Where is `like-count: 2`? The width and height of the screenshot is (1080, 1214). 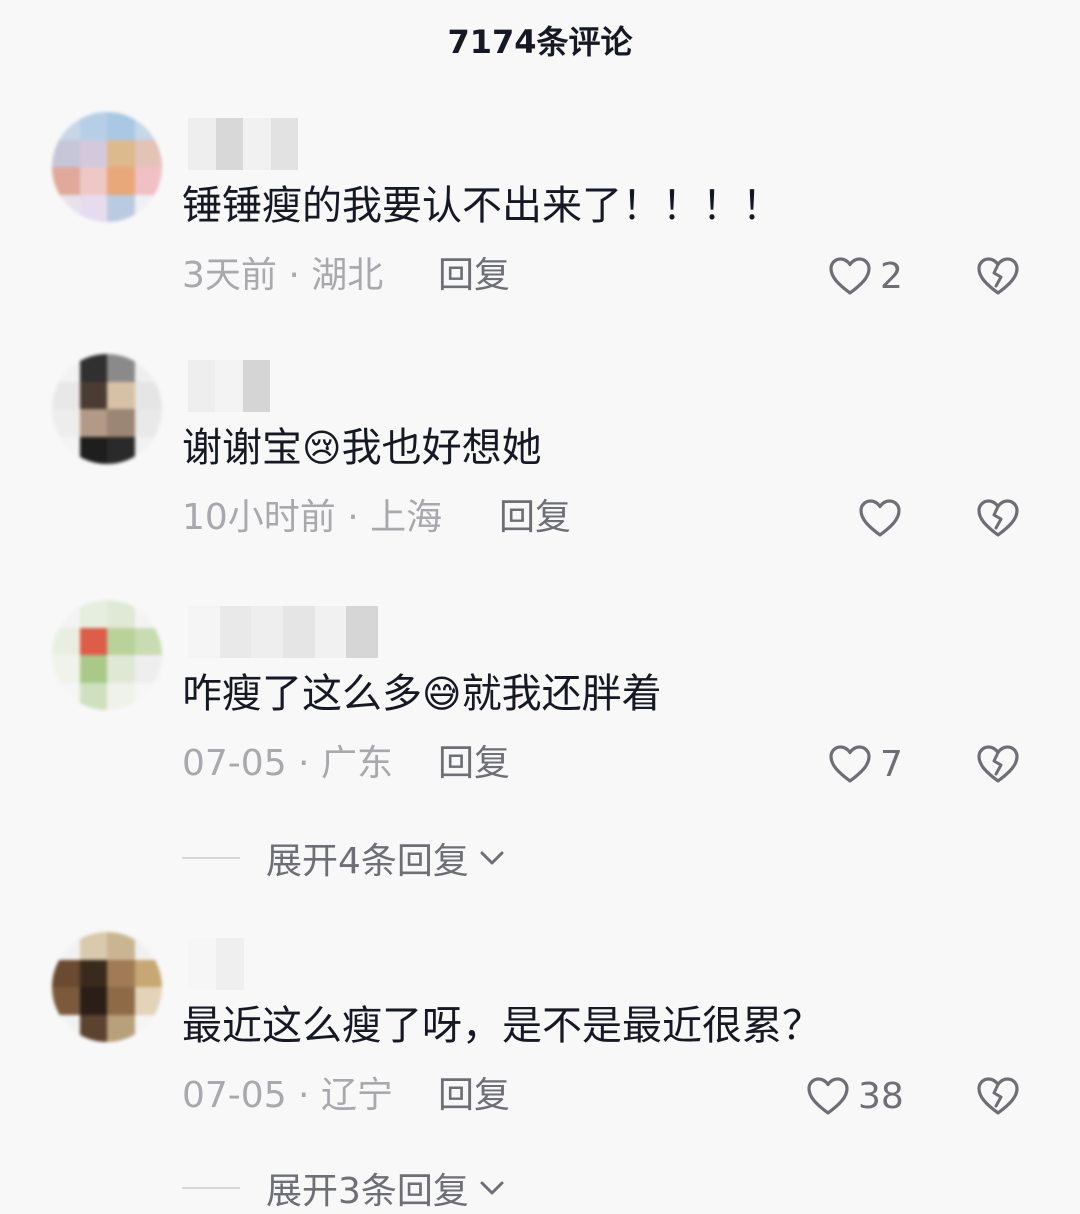
like-count: 2 is located at coordinates (891, 276).